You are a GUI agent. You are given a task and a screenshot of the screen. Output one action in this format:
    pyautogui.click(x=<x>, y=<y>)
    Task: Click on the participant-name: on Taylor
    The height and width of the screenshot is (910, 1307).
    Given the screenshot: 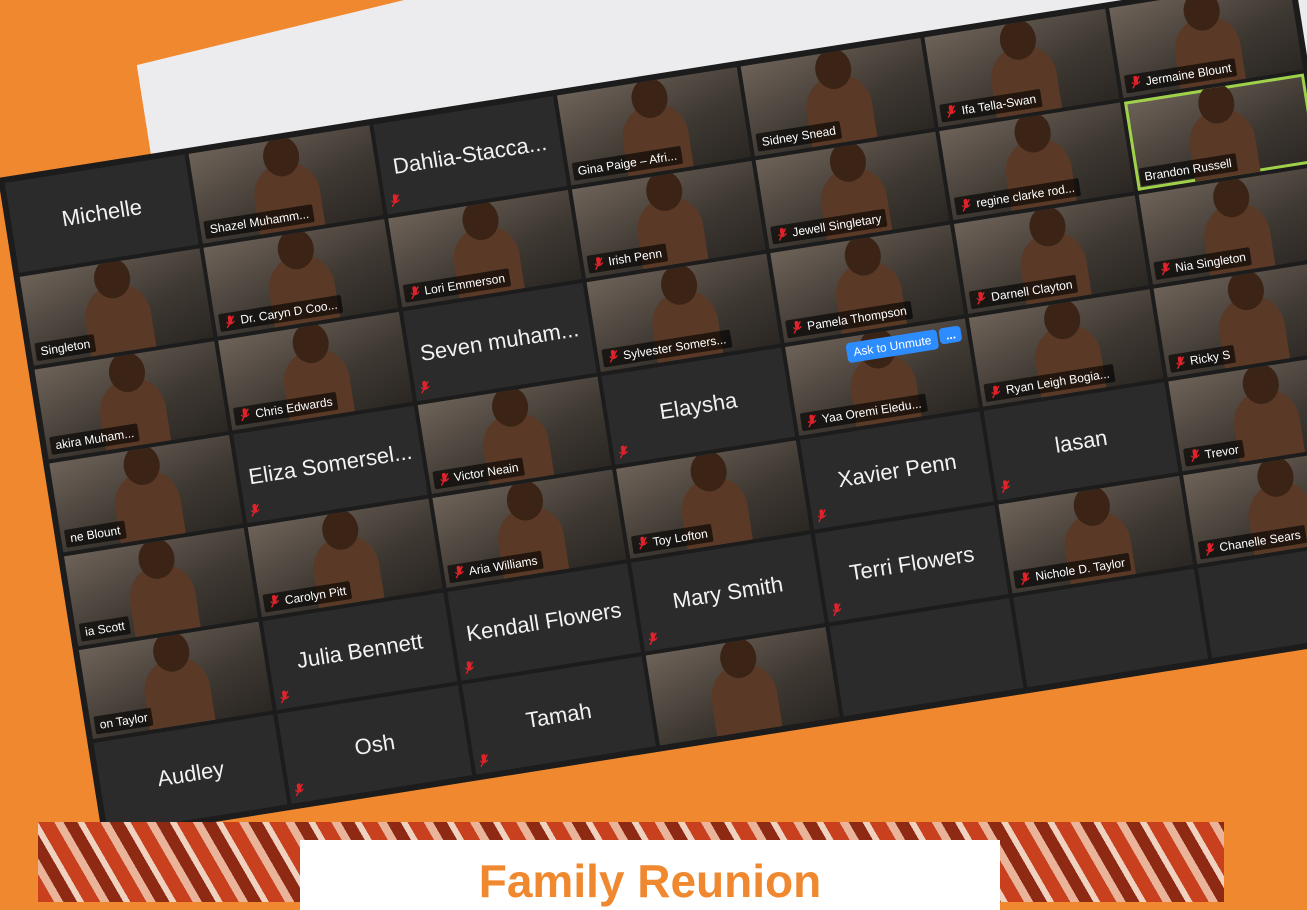 What is the action you would take?
    pyautogui.click(x=123, y=721)
    